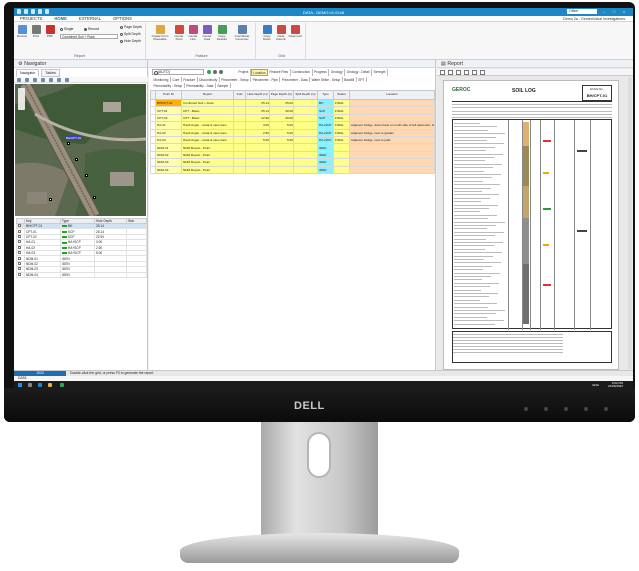 Image resolution: width=639 pixels, height=571 pixels. I want to click on location-cell: Adjacent bridge, next to garden, so click(392, 132).